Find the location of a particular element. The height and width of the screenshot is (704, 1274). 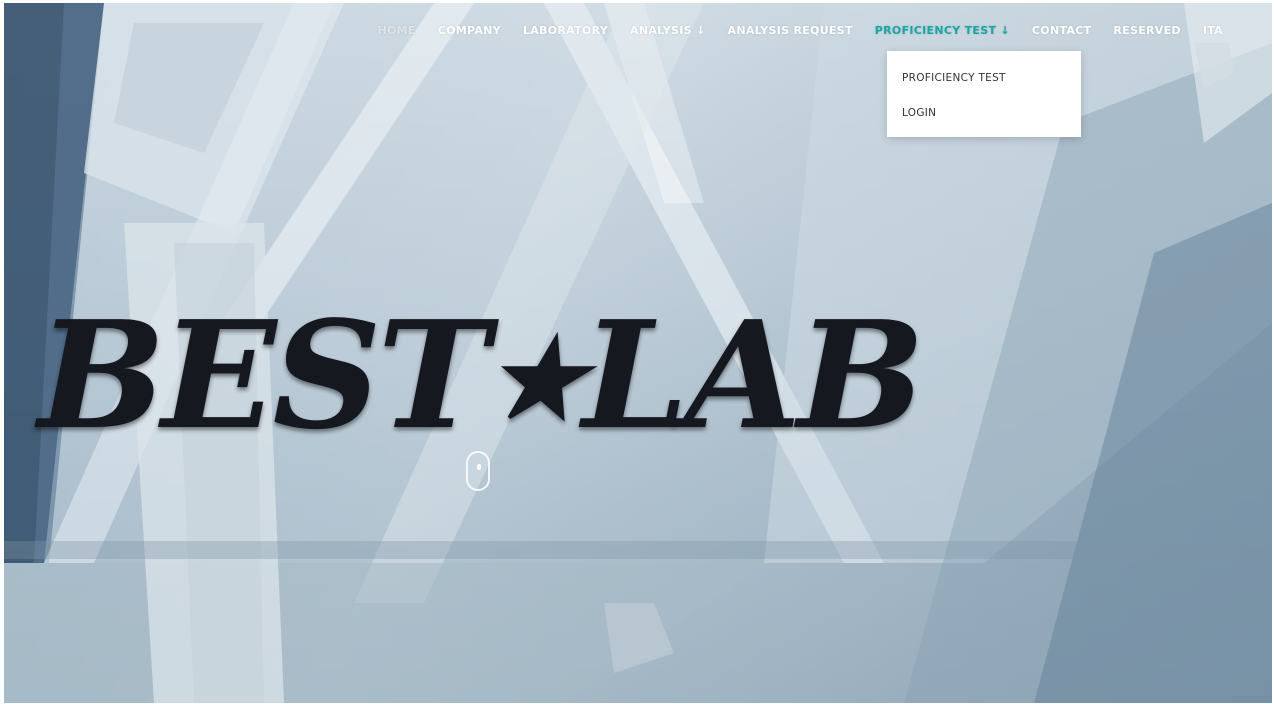

logo-star-icon: ★ is located at coordinates (536, 378).